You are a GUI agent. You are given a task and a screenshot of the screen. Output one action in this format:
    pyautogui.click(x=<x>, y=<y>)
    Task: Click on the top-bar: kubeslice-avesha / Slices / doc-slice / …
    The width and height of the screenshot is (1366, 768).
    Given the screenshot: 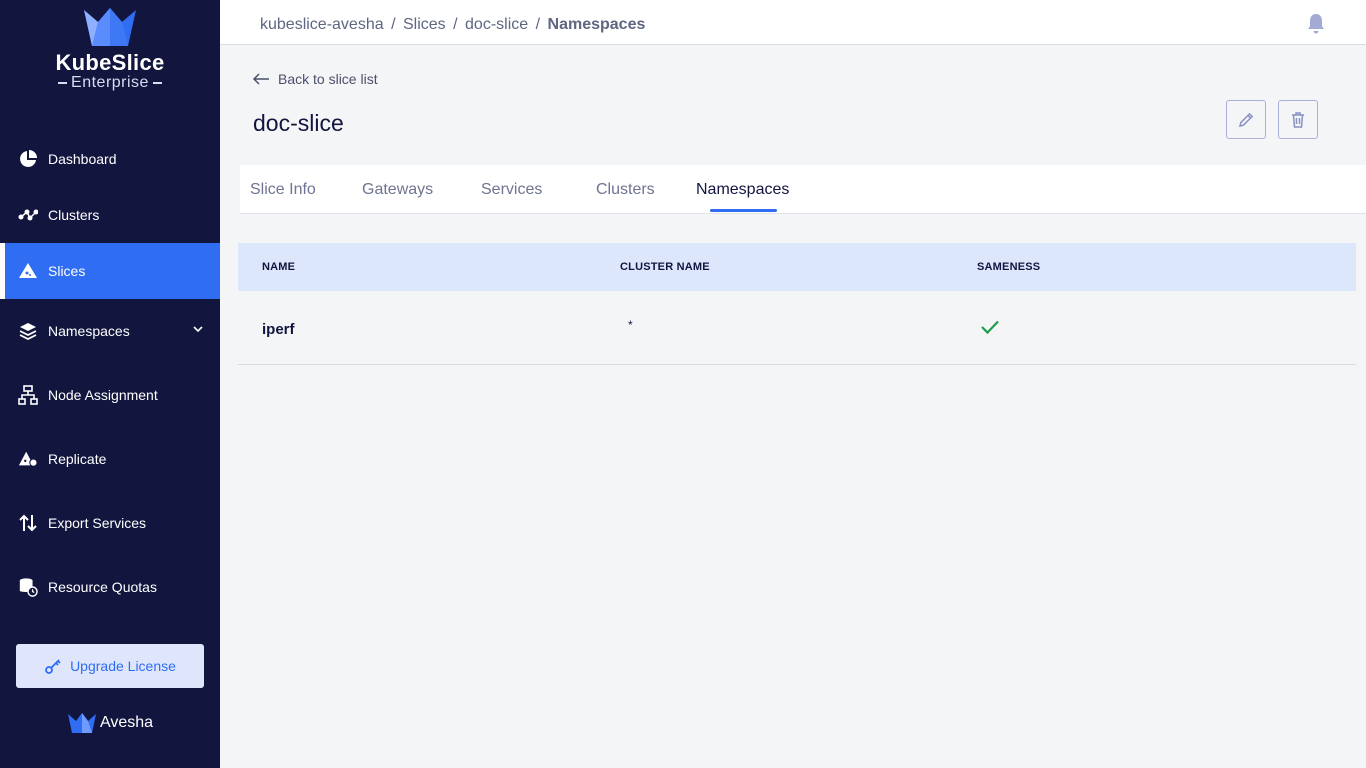 What is the action you would take?
    pyautogui.click(x=793, y=22)
    